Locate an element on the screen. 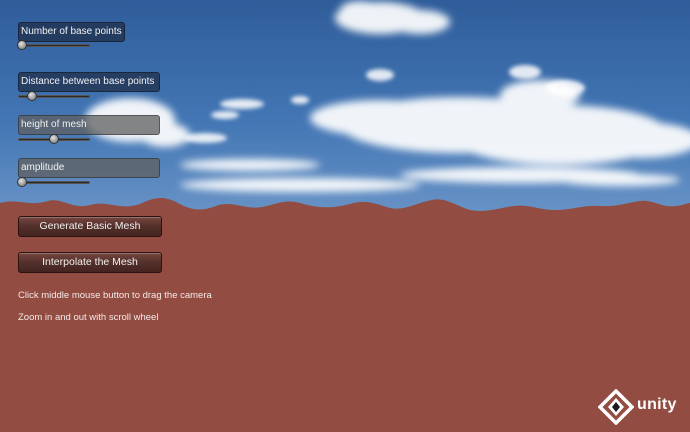 The image size is (690, 432). unity-logo: unity is located at coordinates (644, 407).